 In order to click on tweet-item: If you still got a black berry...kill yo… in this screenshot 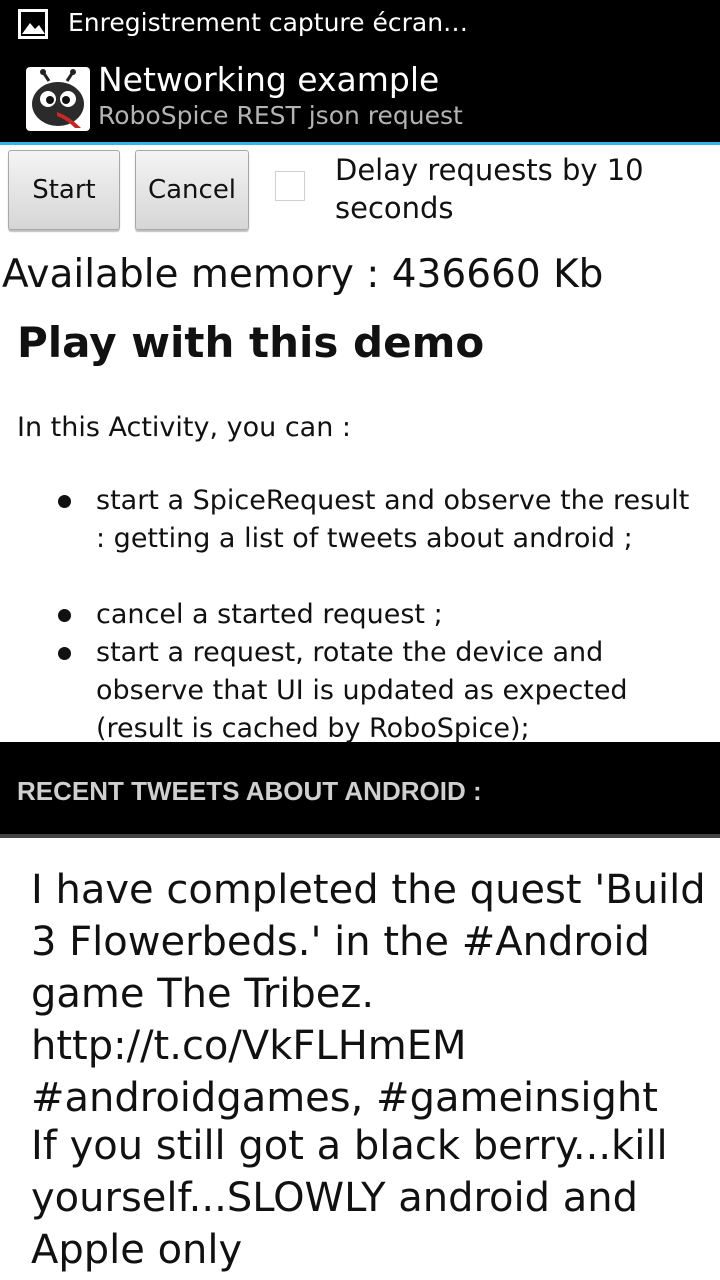, I will do `click(375, 1198)`.